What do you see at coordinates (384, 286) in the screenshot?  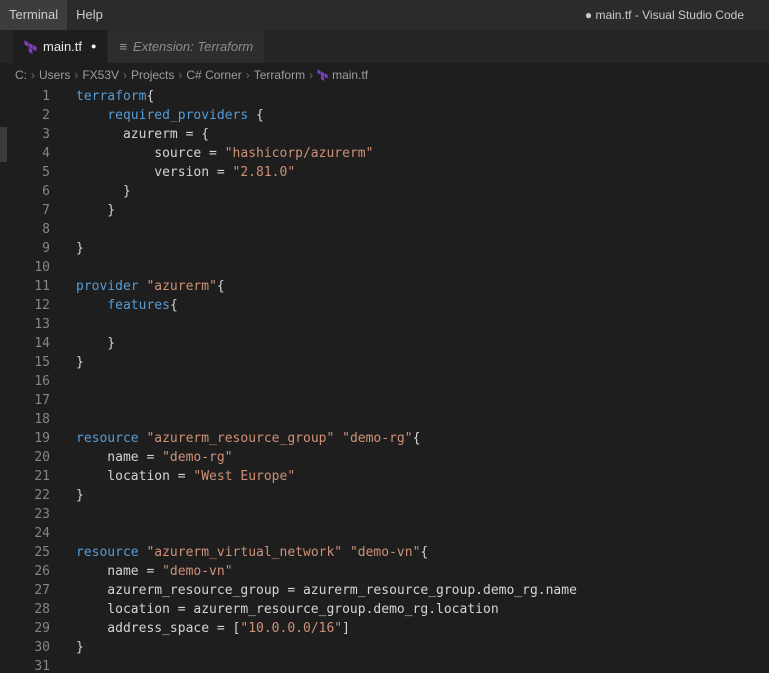 I see `code-line: 11 provider "azurerm"{` at bounding box center [384, 286].